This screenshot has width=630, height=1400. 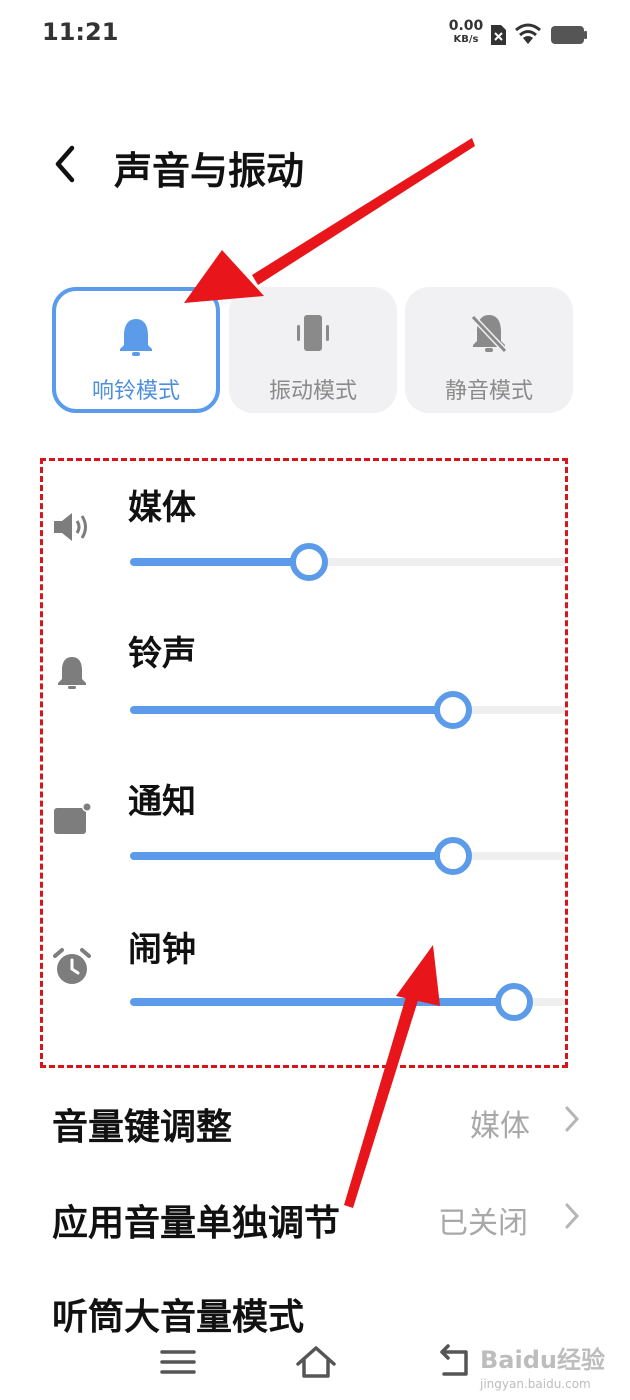 I want to click on home-icon, so click(x=316, y=1362).